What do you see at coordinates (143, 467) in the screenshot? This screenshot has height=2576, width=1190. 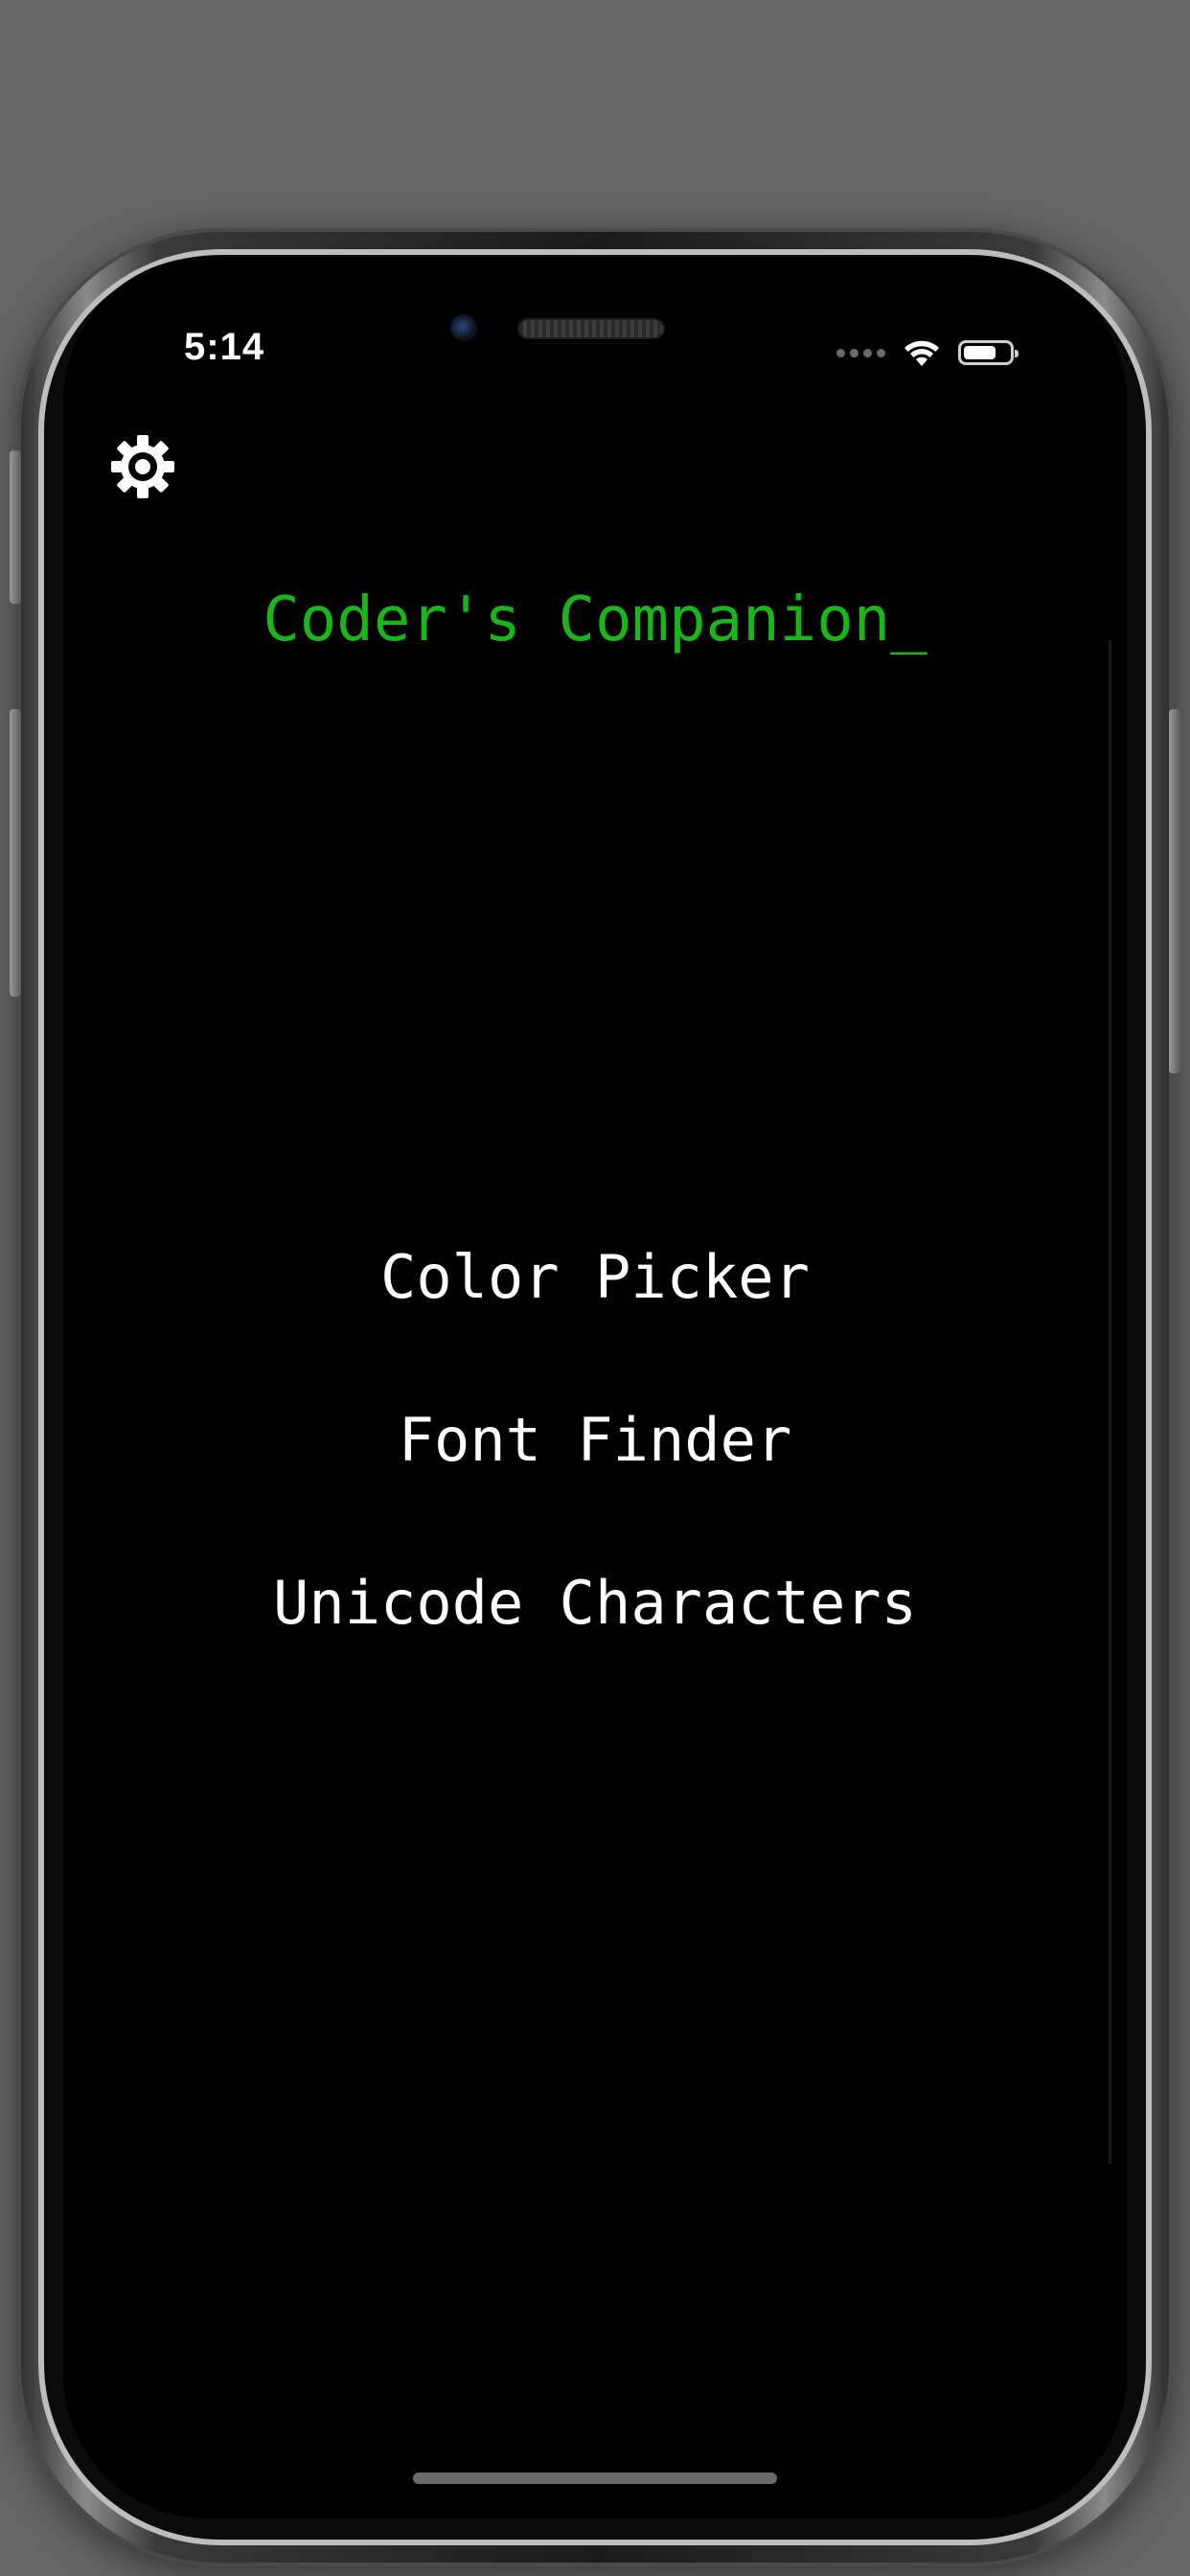 I see `gear-icon` at bounding box center [143, 467].